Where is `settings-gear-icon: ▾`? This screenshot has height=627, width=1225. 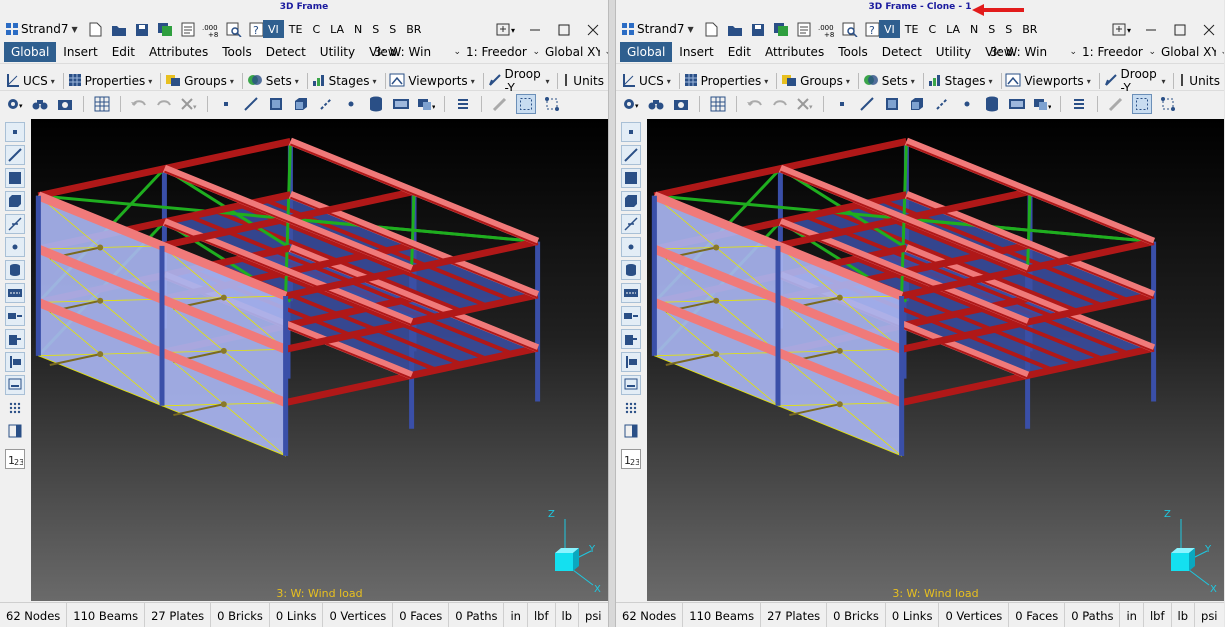
settings-gear-icon: ▾ is located at coordinates (631, 104).